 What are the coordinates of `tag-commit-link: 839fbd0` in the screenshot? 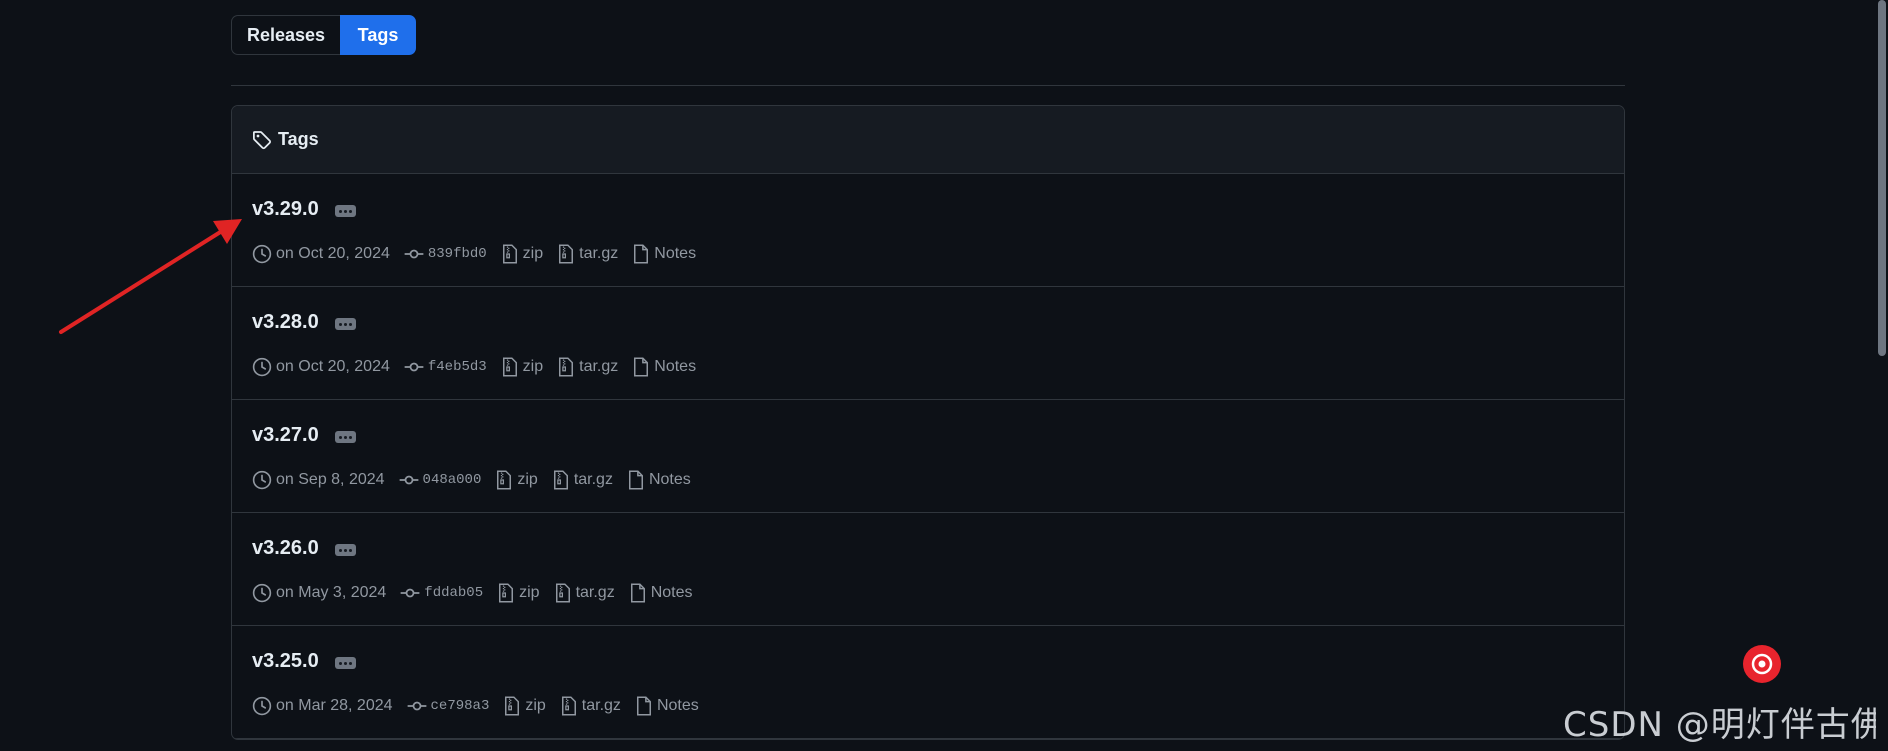 It's located at (445, 254).